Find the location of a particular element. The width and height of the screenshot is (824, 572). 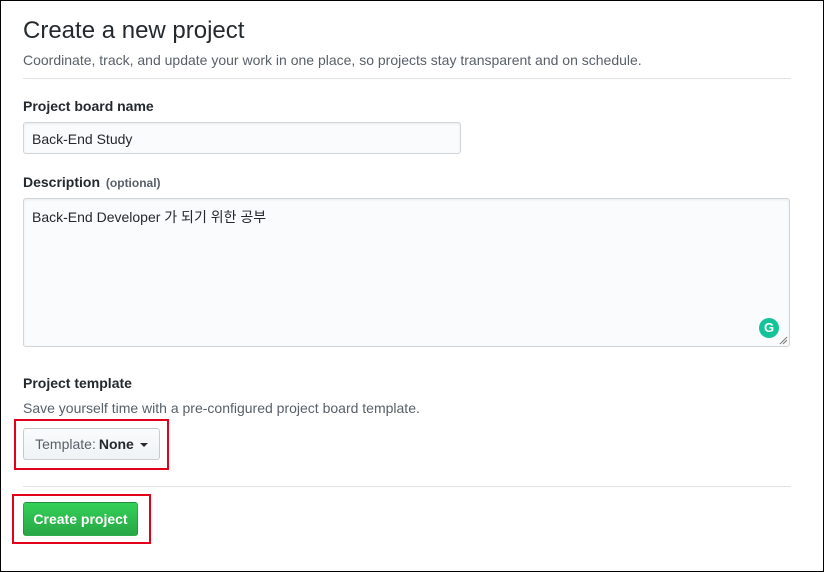

description-label: Description (optional) is located at coordinates (92, 182).